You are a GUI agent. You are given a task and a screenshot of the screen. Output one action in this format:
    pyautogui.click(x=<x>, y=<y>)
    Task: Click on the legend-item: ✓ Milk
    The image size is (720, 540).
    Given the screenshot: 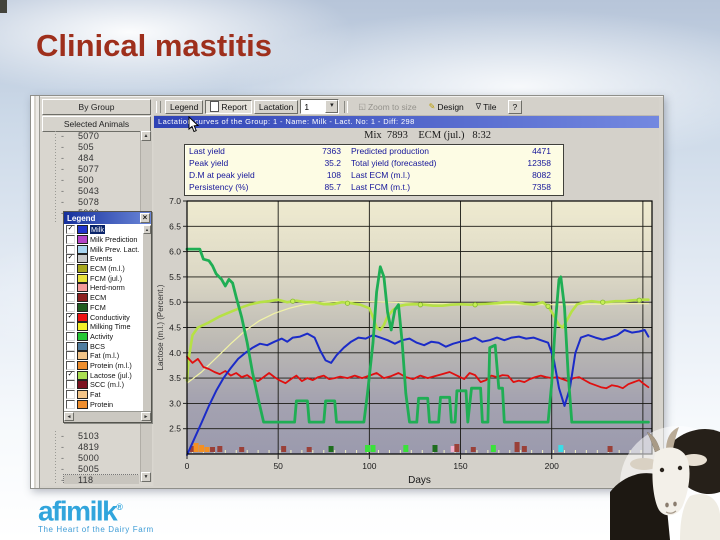 What is the action you would take?
    pyautogui.click(x=103, y=230)
    